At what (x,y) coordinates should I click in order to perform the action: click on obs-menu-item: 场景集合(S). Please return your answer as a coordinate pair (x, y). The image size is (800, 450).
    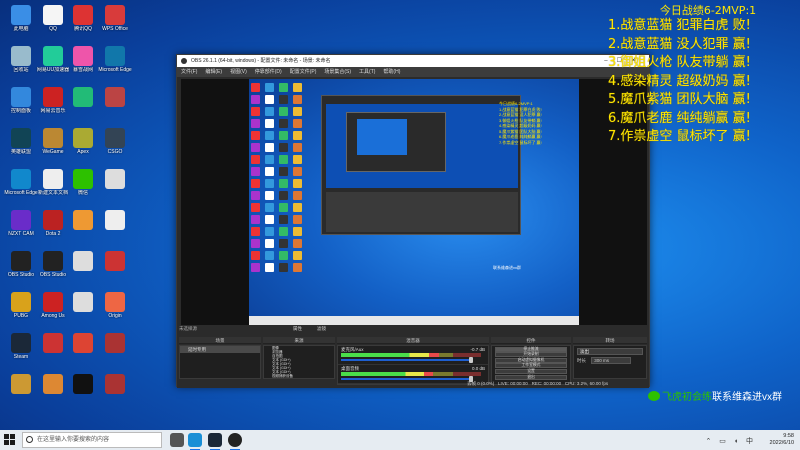
    Looking at the image, I should click on (337, 72).